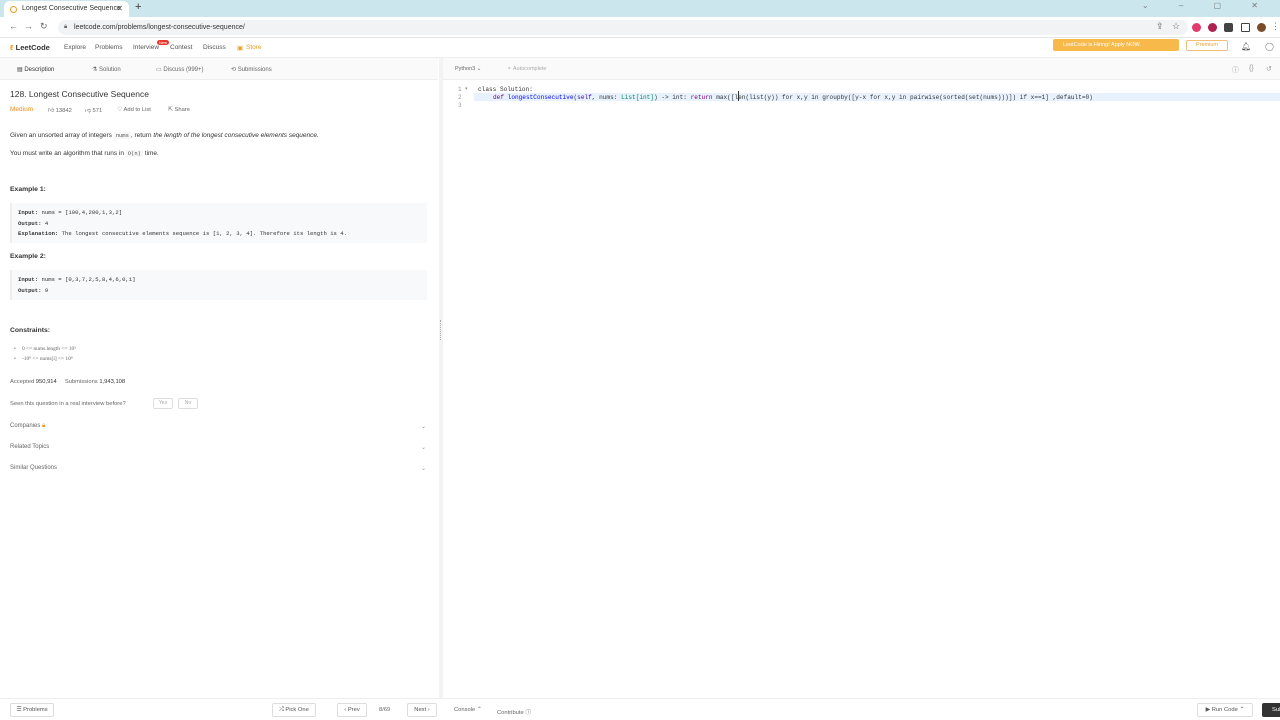 Image resolution: width=1280 pixels, height=720 pixels. Describe the element at coordinates (180, 69) in the screenshot. I see `tab-discuss: ▭ Discuss (999+)` at that location.